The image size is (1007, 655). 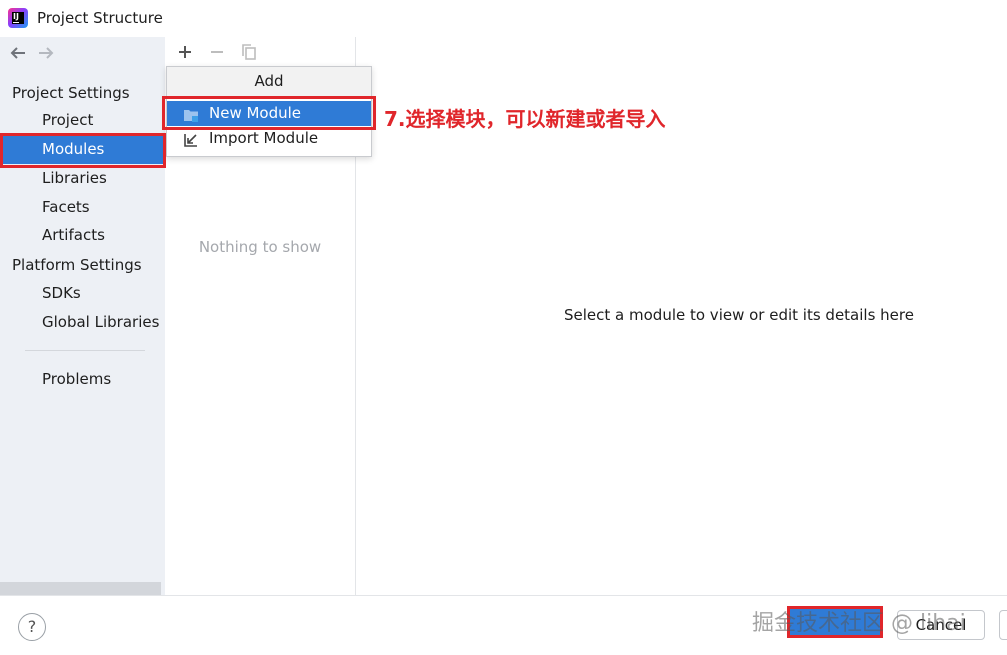 I want to click on copy-icon, so click(x=249, y=52).